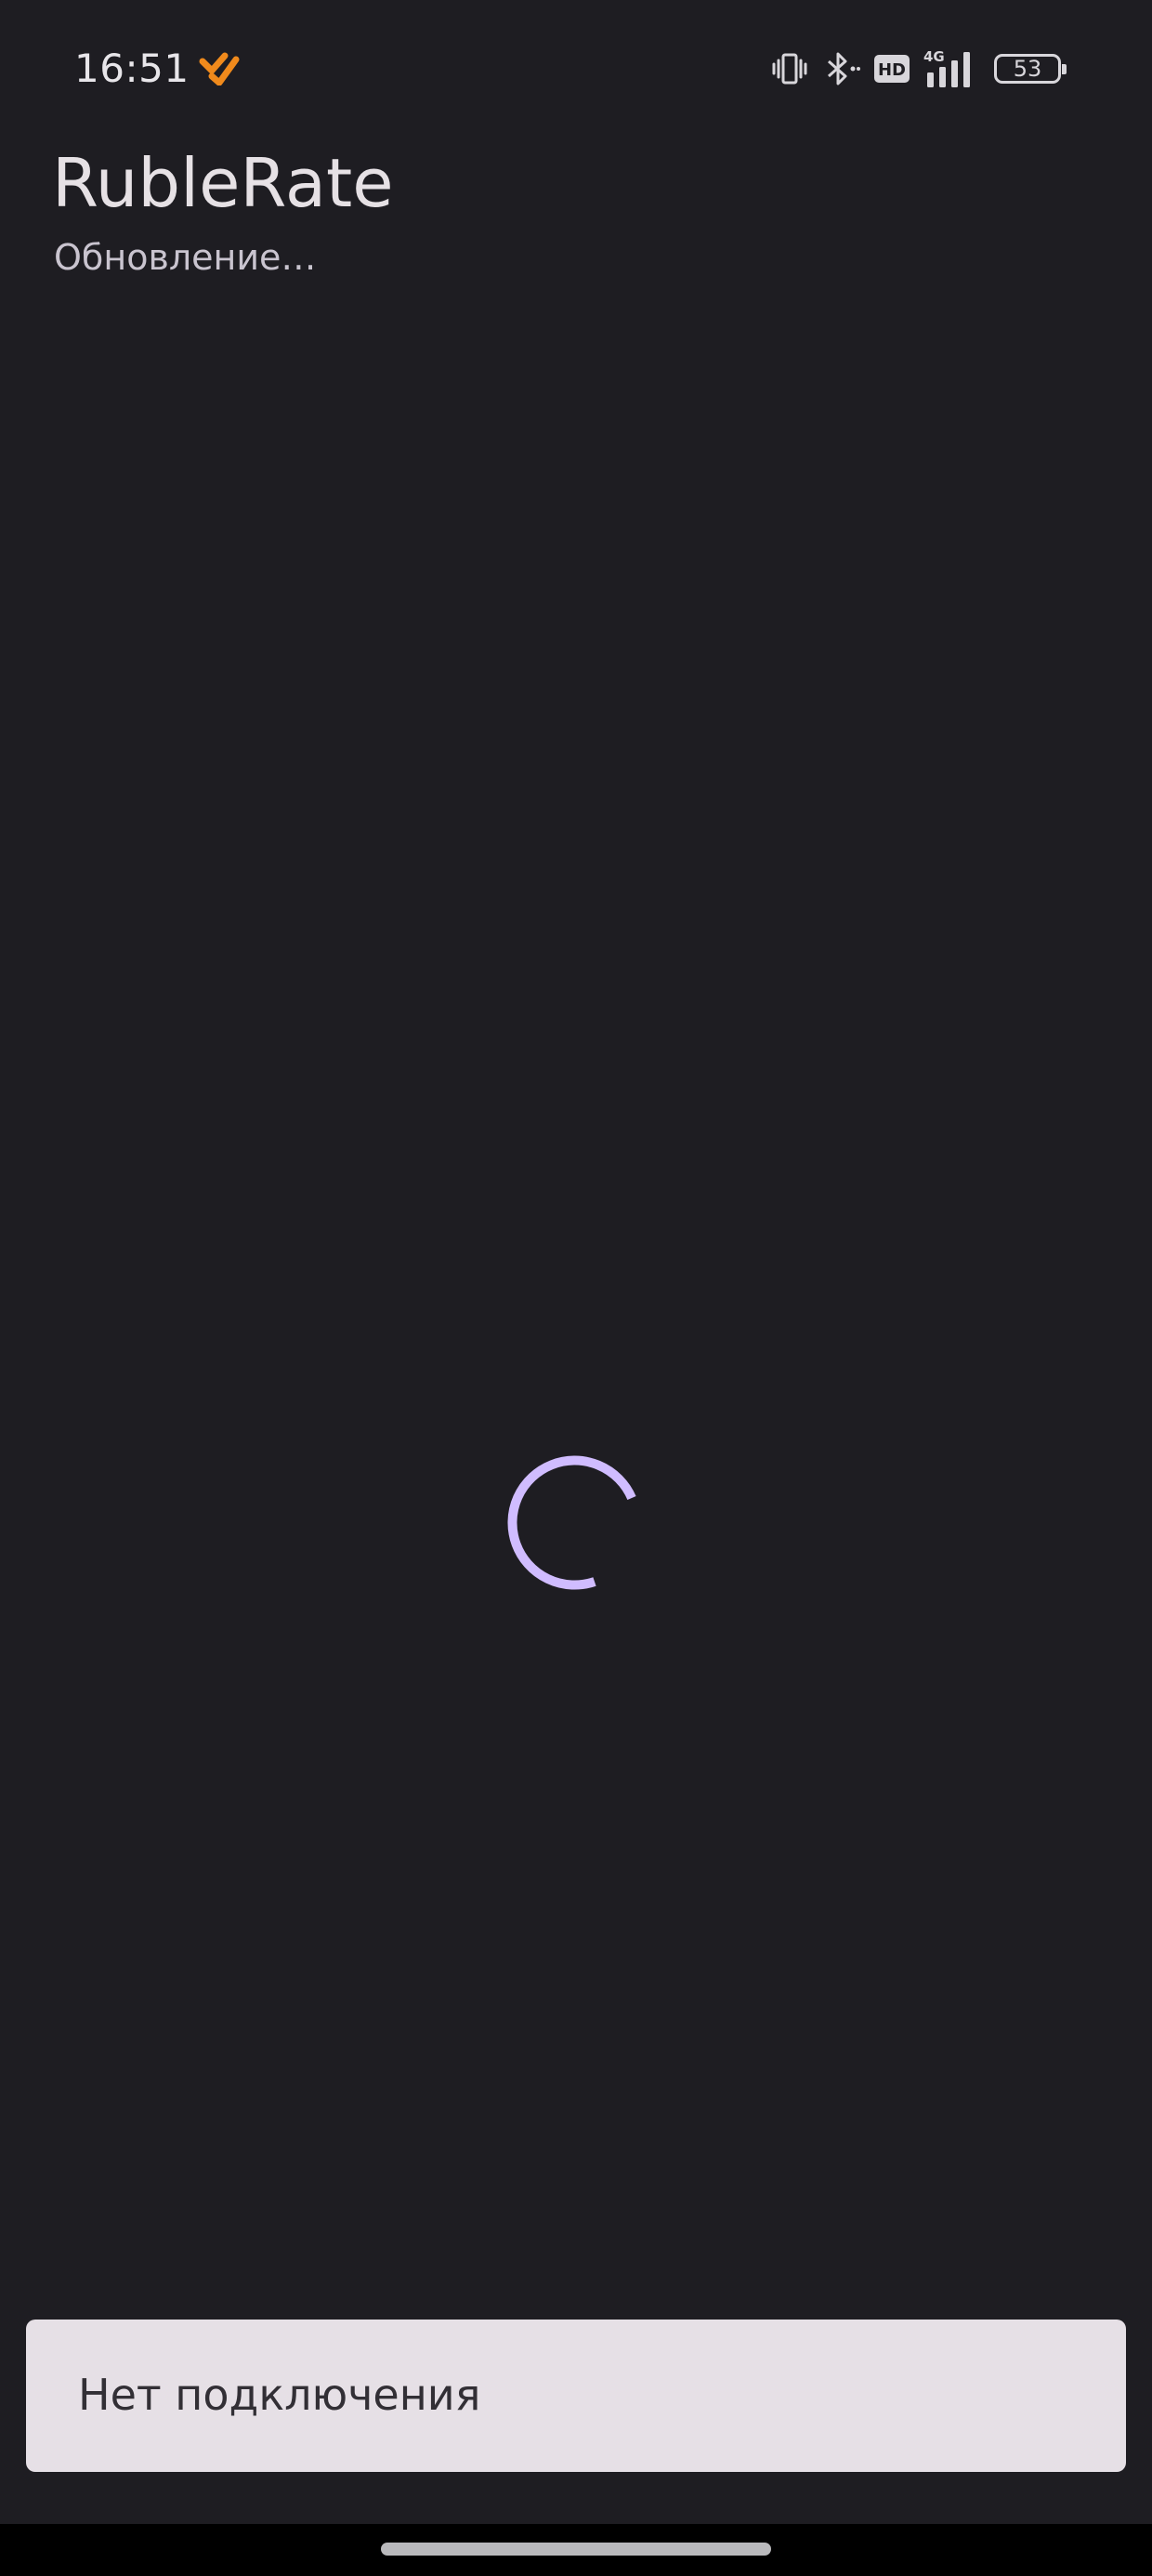 The height and width of the screenshot is (2576, 1152). I want to click on network-type-label: 4G, so click(934, 56).